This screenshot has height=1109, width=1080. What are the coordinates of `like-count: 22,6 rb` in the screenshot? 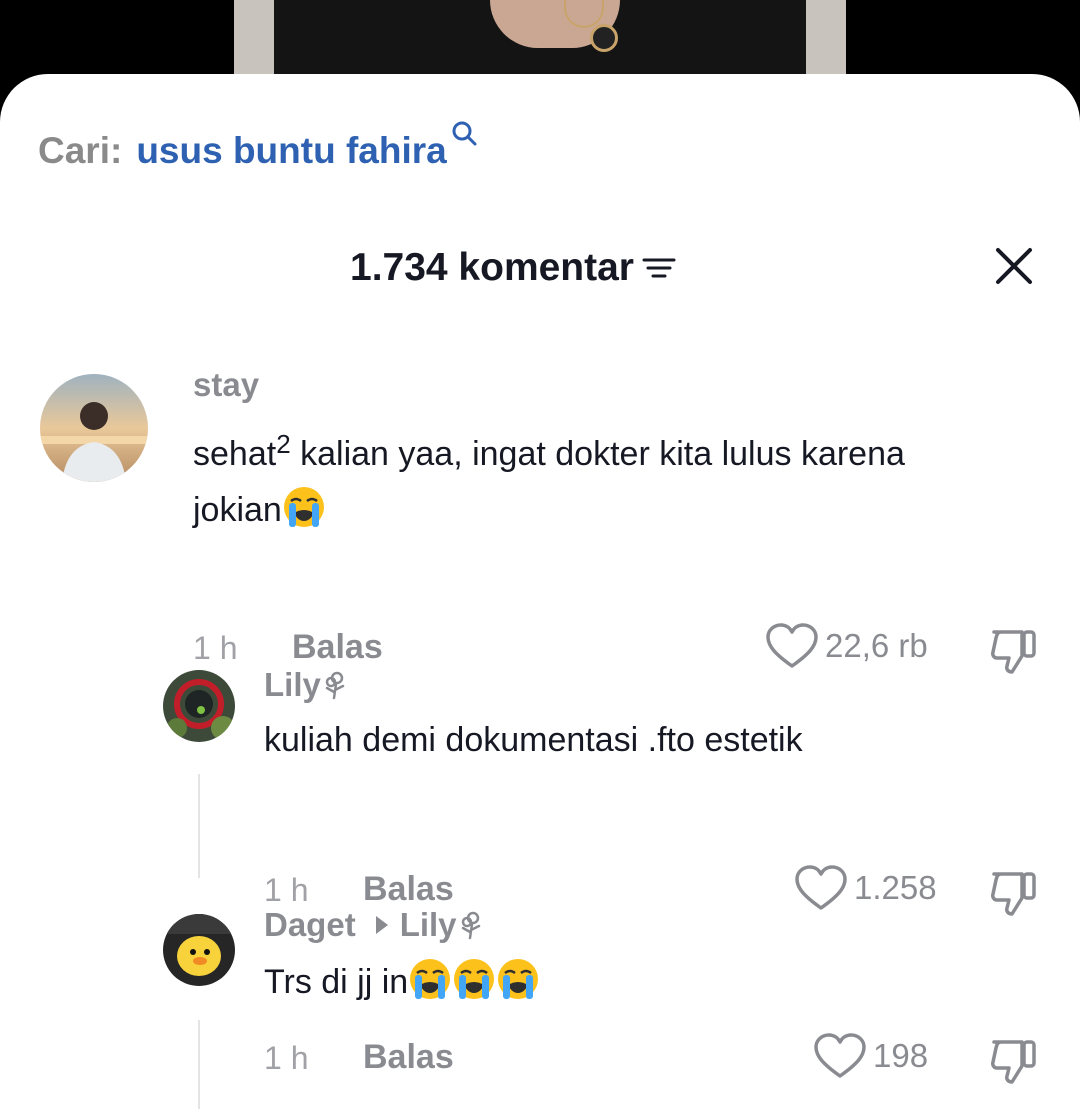 It's located at (876, 645).